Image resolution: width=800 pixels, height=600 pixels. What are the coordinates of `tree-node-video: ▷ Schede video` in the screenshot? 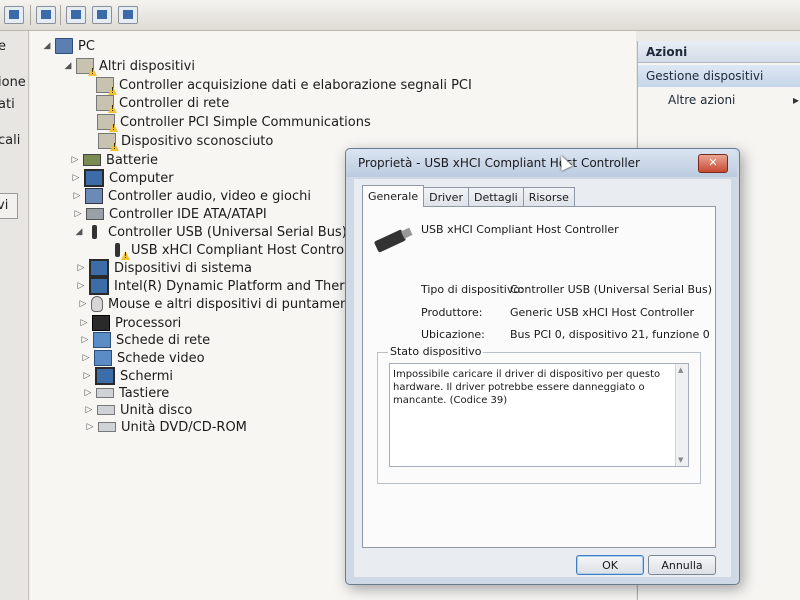 It's located at (143, 358).